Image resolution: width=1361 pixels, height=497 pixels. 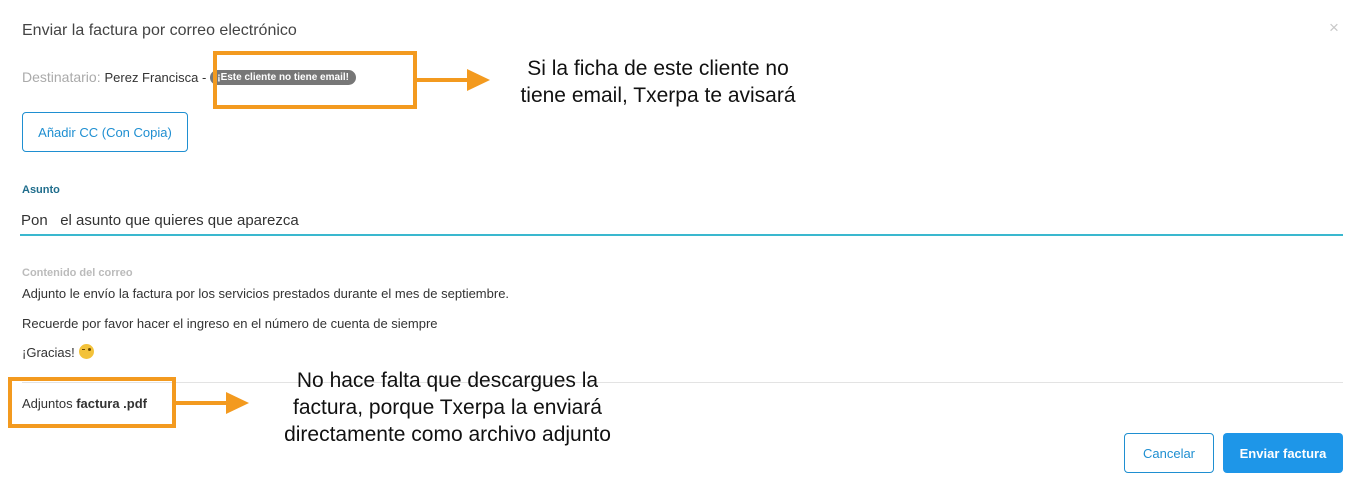 I want to click on add-cc-button: Añadir CC (Con Copia), so click(x=105, y=132).